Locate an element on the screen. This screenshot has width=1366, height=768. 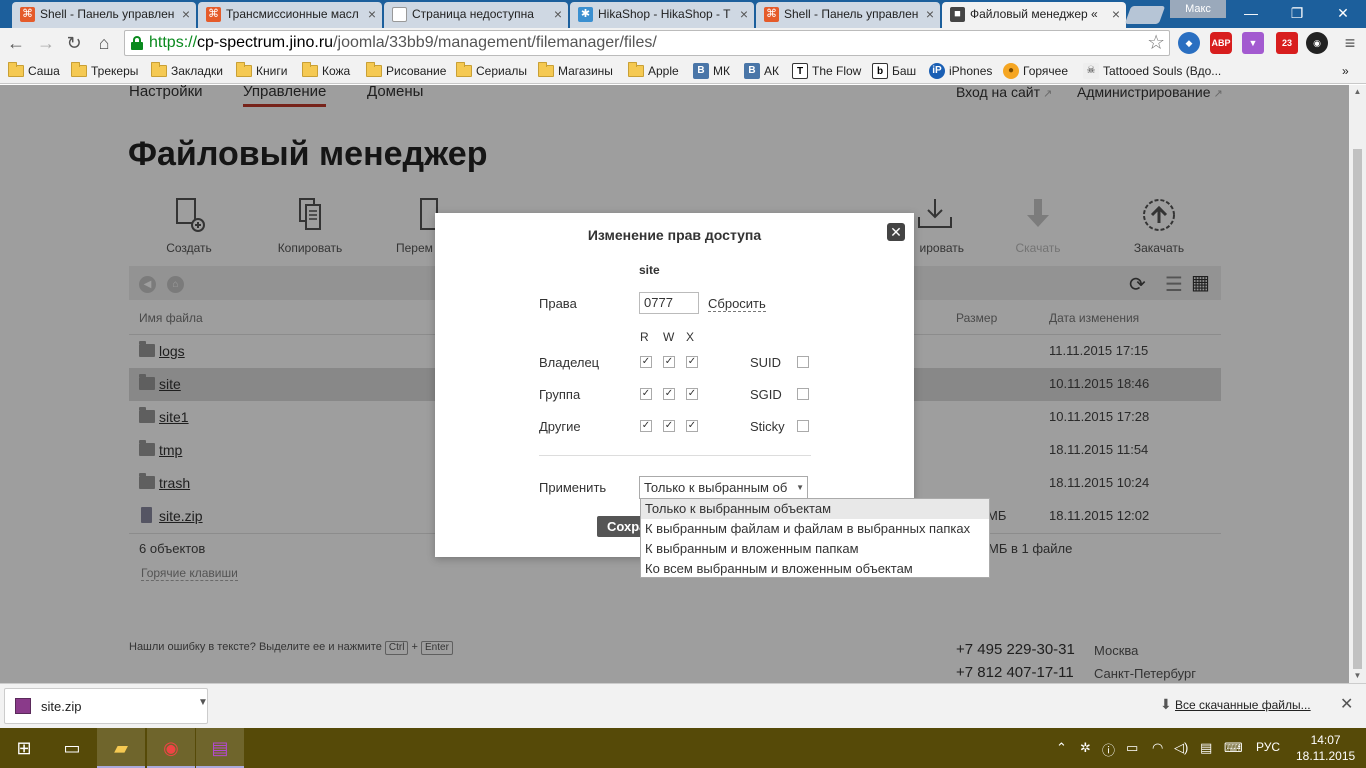
bookmark-link: b Баш is located at coordinates (894, 71).